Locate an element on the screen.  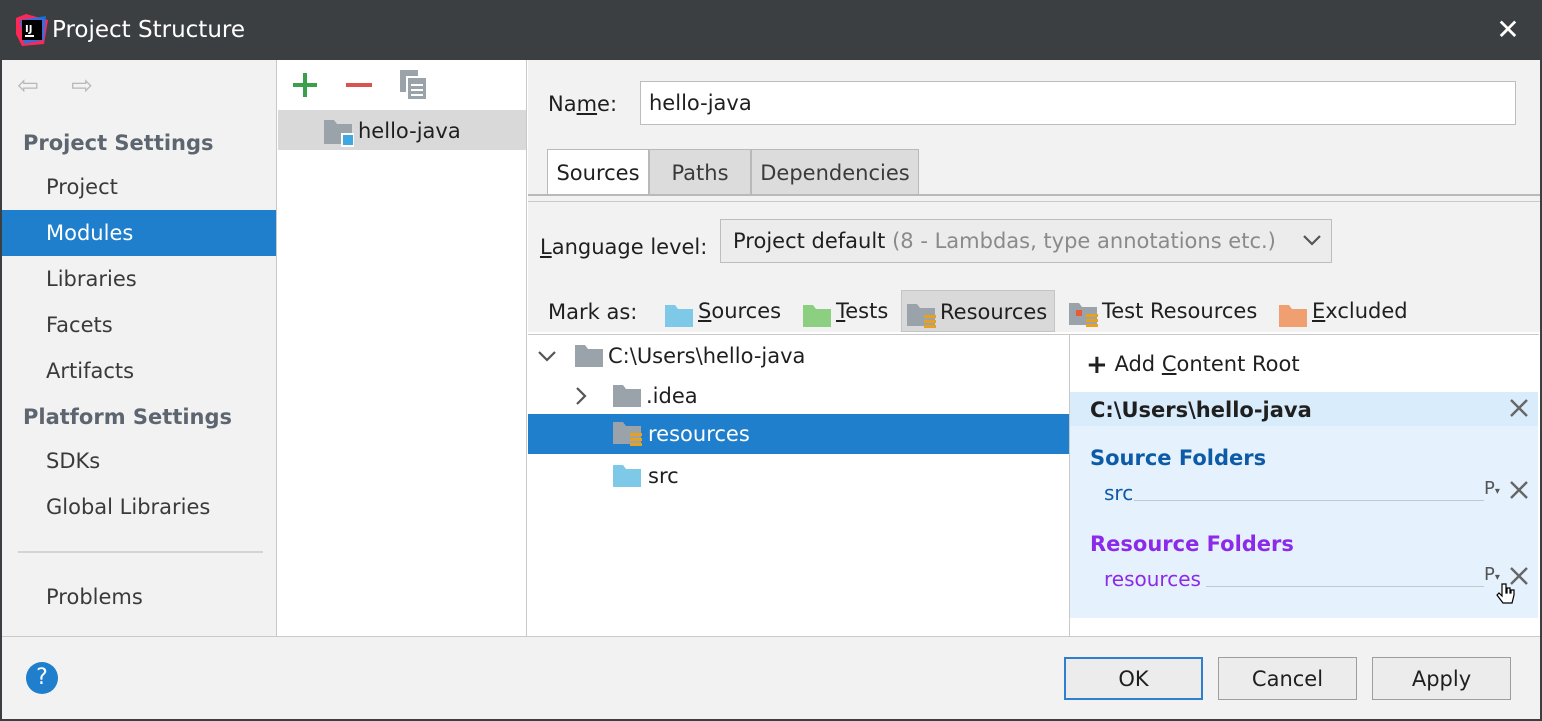
plus-icon: + is located at coordinates (1097, 365).